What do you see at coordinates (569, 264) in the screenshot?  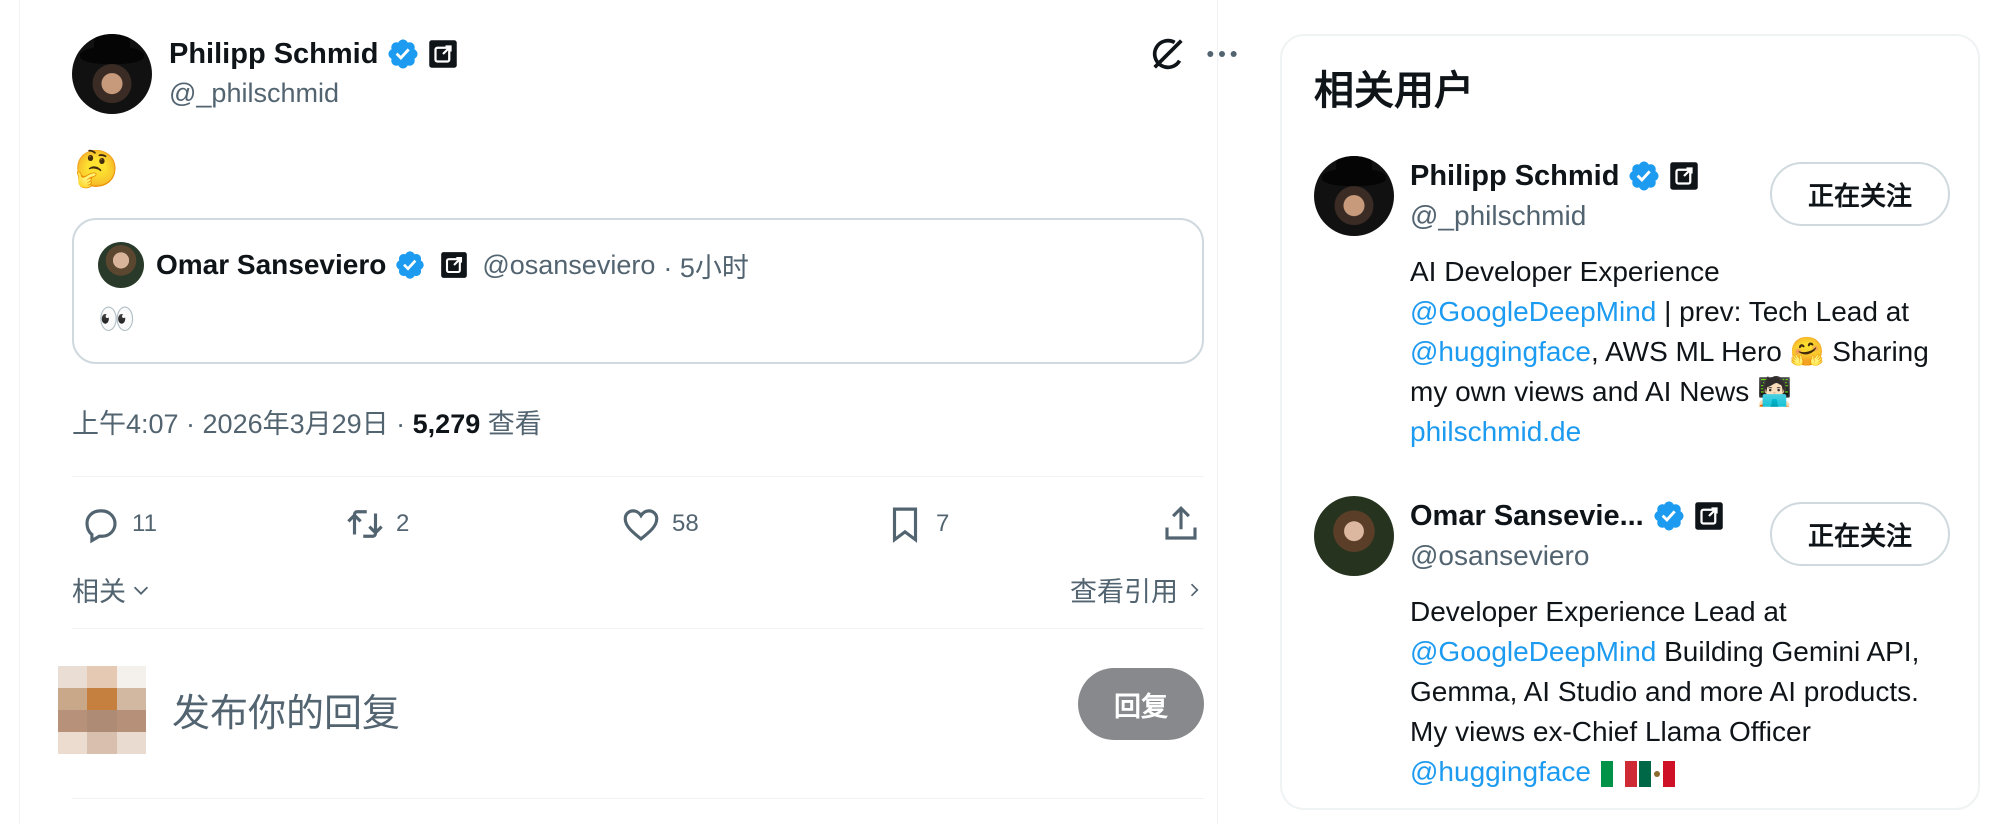 I see `quoted-author-handle: @osanseviero` at bounding box center [569, 264].